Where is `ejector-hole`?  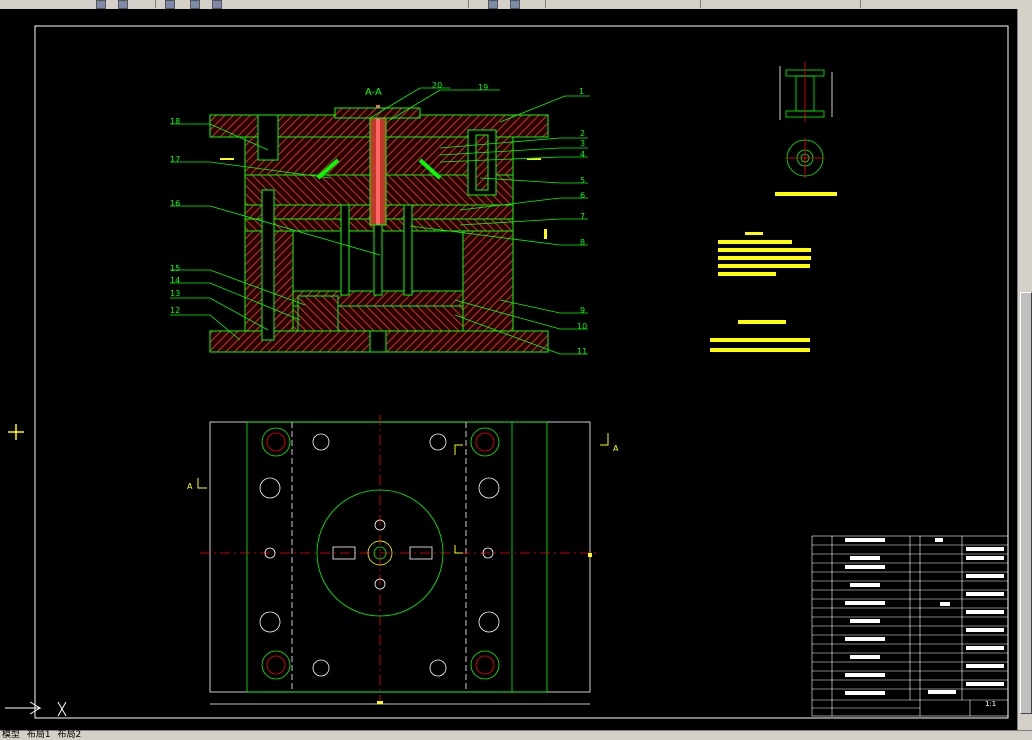
ejector-hole is located at coordinates (378, 341).